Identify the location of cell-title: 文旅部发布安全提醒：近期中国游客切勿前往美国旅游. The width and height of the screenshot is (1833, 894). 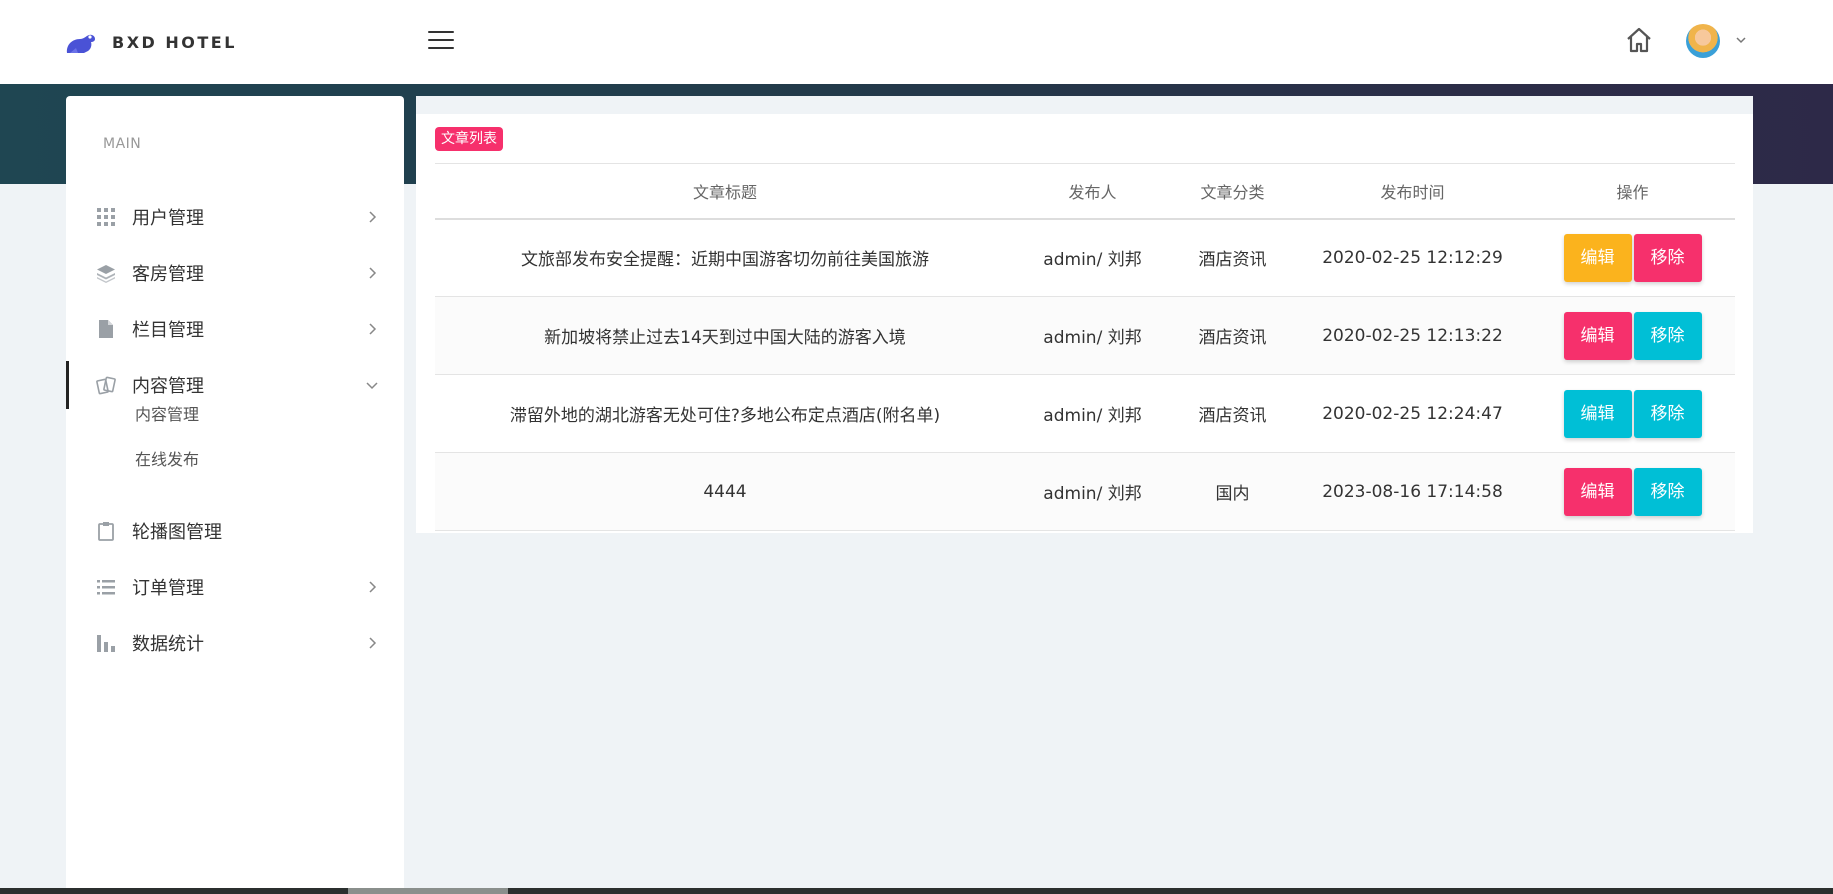
(725, 257).